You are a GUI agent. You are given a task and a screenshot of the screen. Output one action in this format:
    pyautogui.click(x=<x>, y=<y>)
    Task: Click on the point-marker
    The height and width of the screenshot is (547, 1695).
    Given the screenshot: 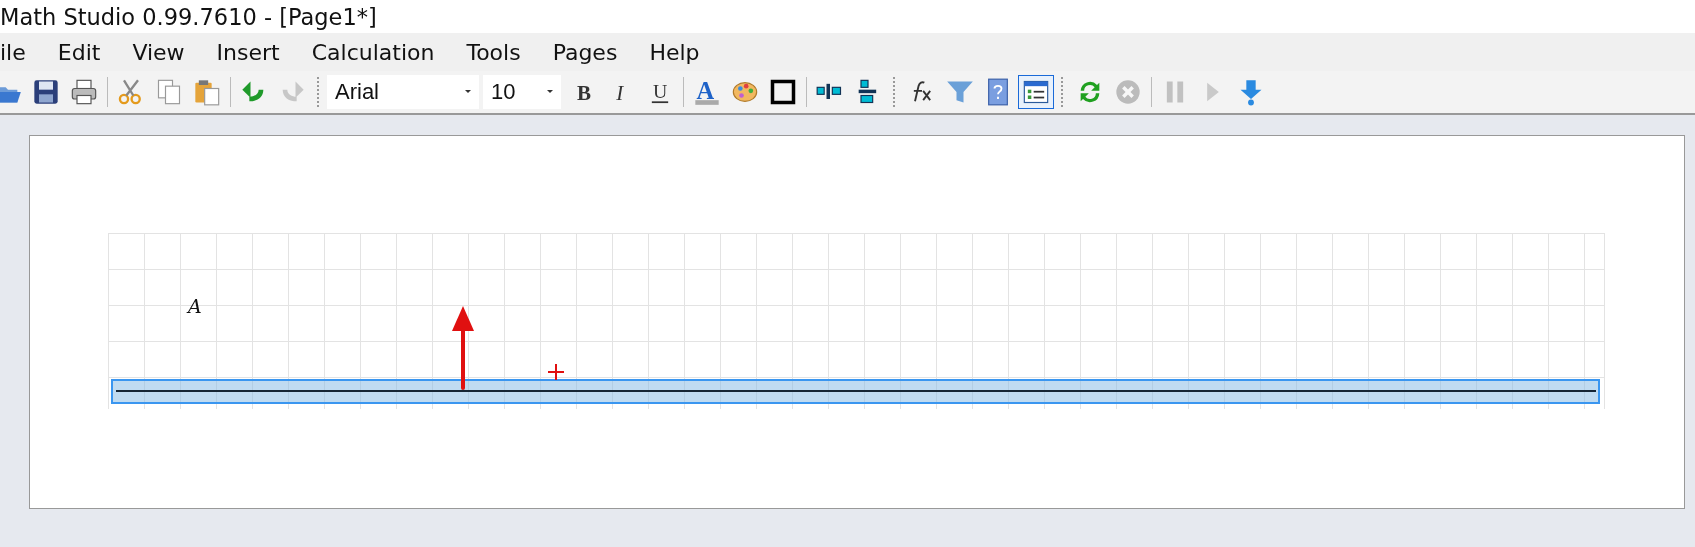 What is the action you would take?
    pyautogui.click(x=556, y=372)
    